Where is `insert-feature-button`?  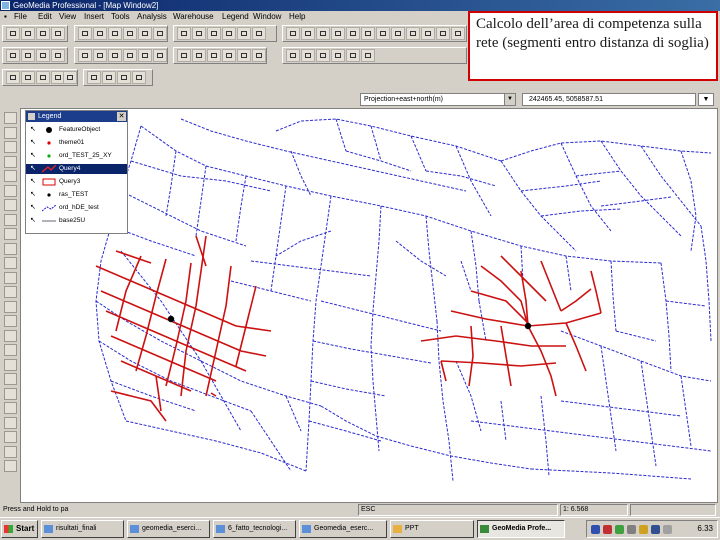 insert-feature-button is located at coordinates (85, 55).